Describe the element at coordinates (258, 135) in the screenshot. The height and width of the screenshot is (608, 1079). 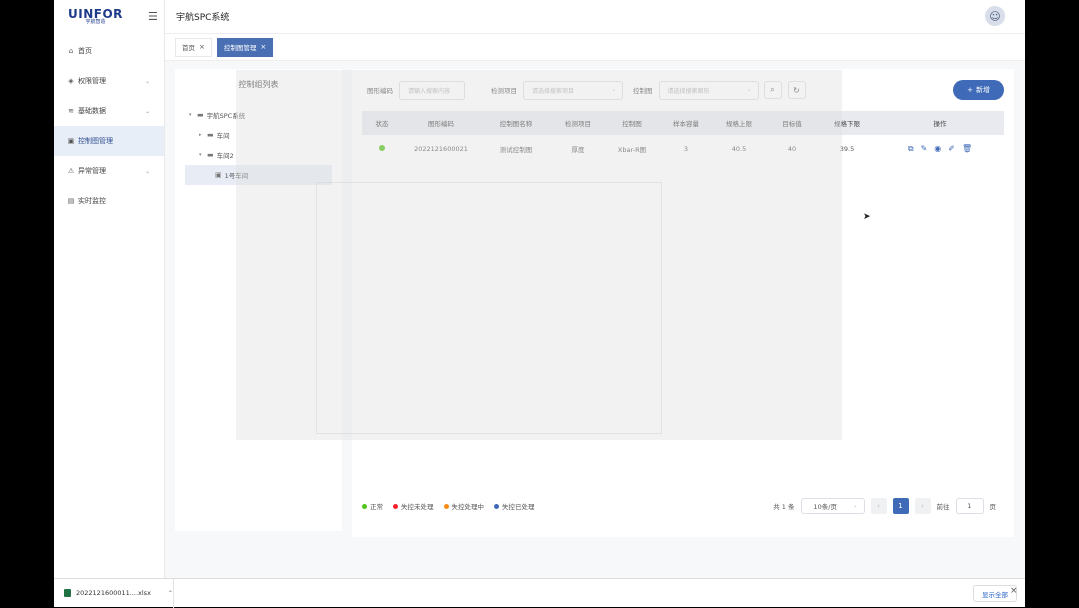
I see `tree-node-workshop: ▸ ▬ 车间` at that location.